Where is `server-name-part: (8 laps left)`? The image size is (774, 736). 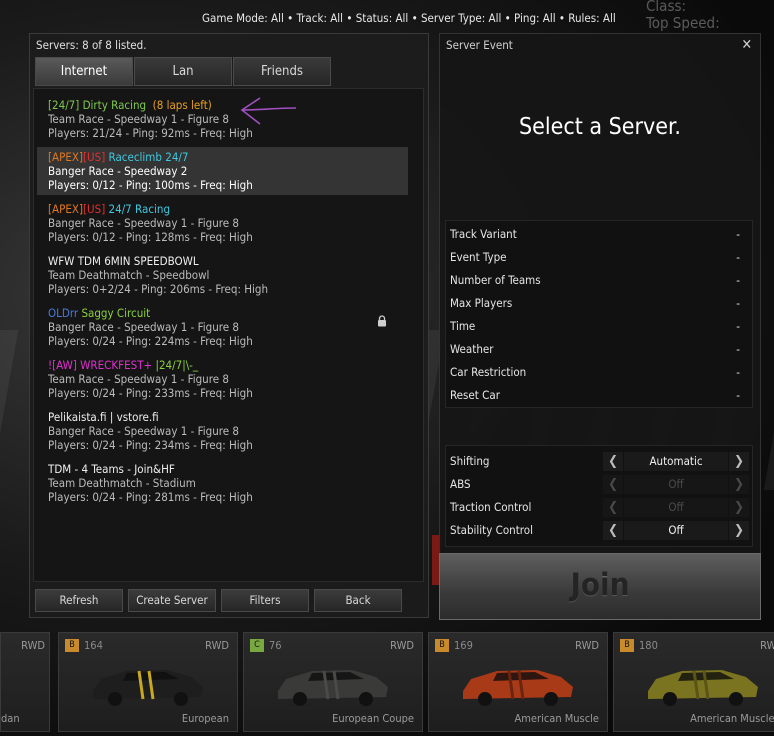
server-name-part: (8 laps left) is located at coordinates (179, 105).